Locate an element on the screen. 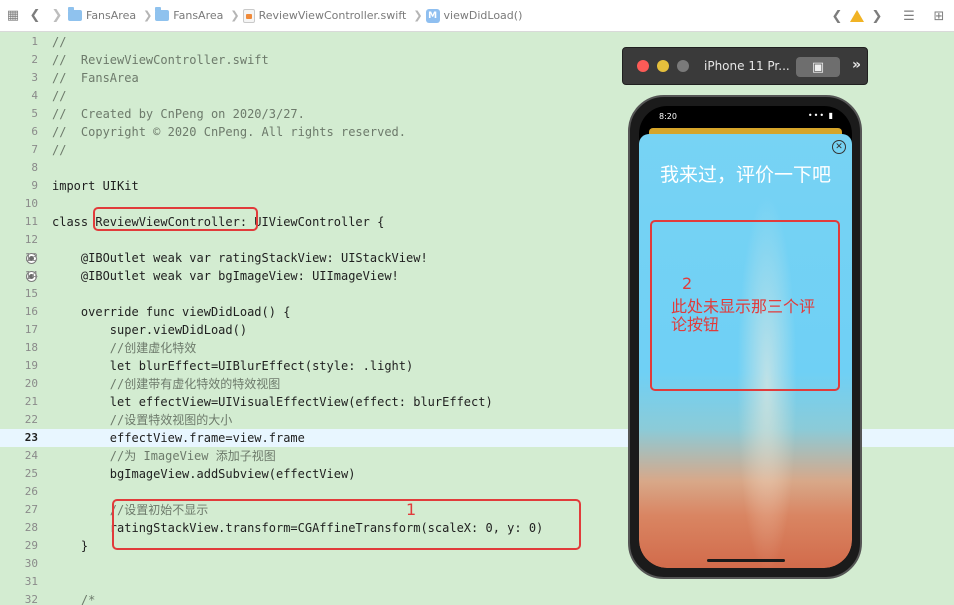 The width and height of the screenshot is (954, 605). line-number: 1 is located at coordinates (34, 41).